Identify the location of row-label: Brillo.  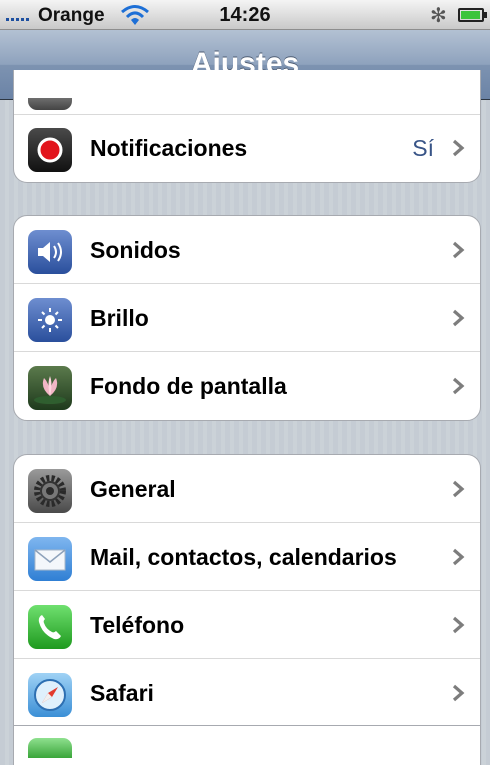
(119, 318).